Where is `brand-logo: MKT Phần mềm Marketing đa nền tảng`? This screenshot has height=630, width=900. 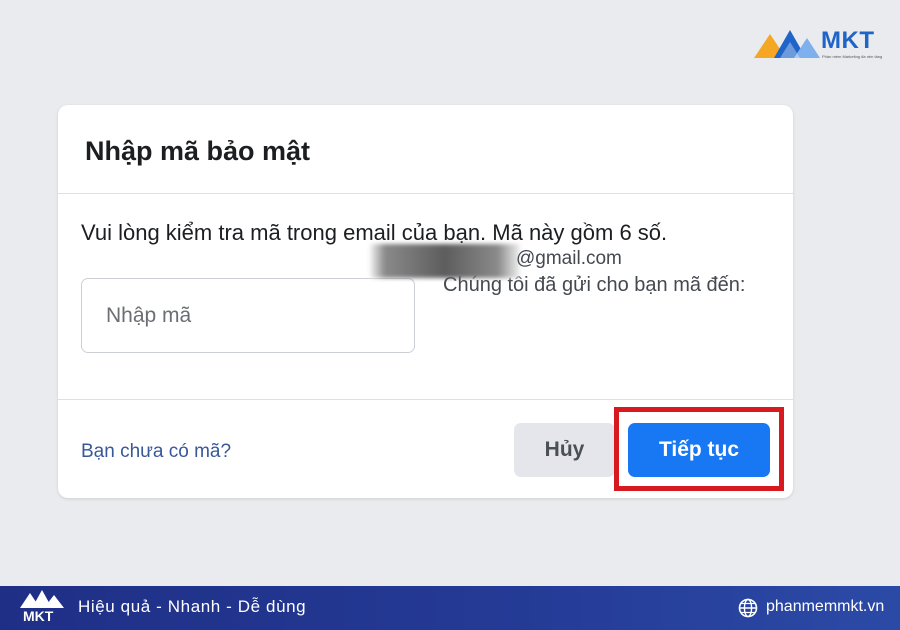 brand-logo: MKT Phần mềm Marketing đa nền tảng is located at coordinates (822, 46).